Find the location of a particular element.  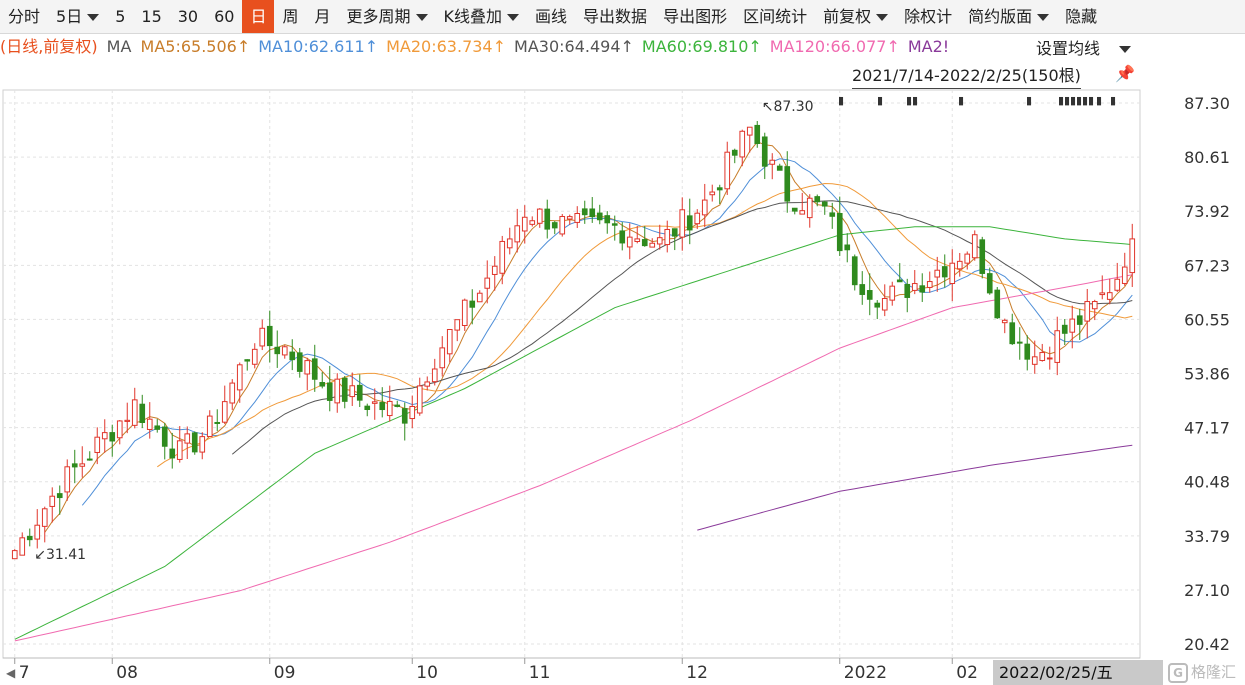

x-tick-label: 7 is located at coordinates (24, 673).